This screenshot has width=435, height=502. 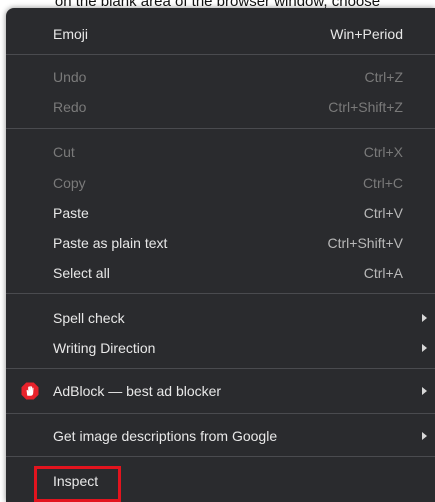 What do you see at coordinates (30, 390) in the screenshot?
I see `adblock-hand-icon` at bounding box center [30, 390].